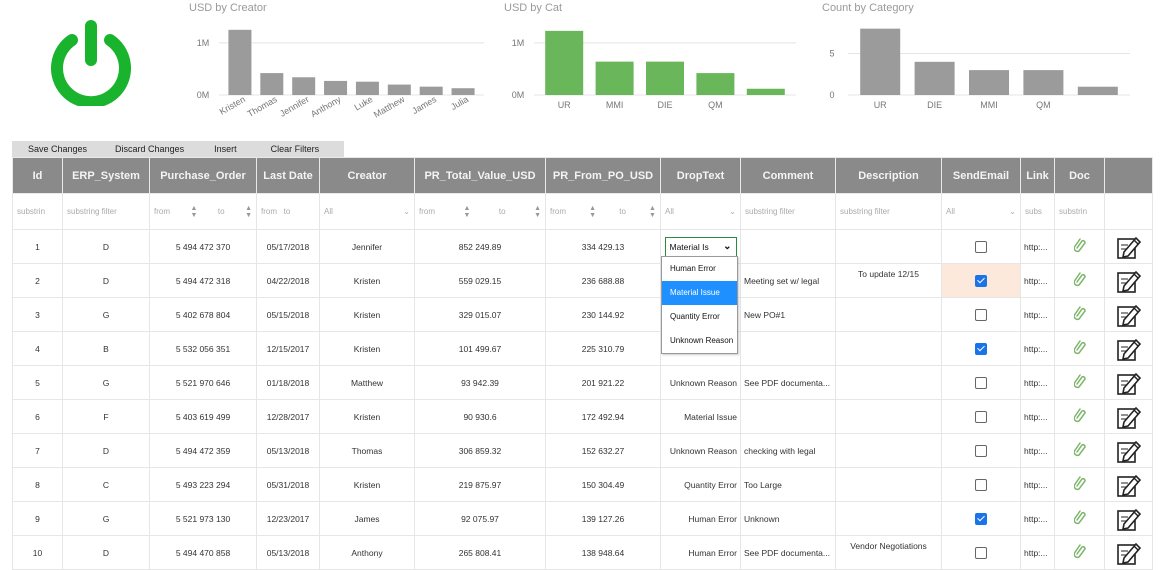  Describe the element at coordinates (37, 175) in the screenshot. I see `col-header-id: Id` at that location.